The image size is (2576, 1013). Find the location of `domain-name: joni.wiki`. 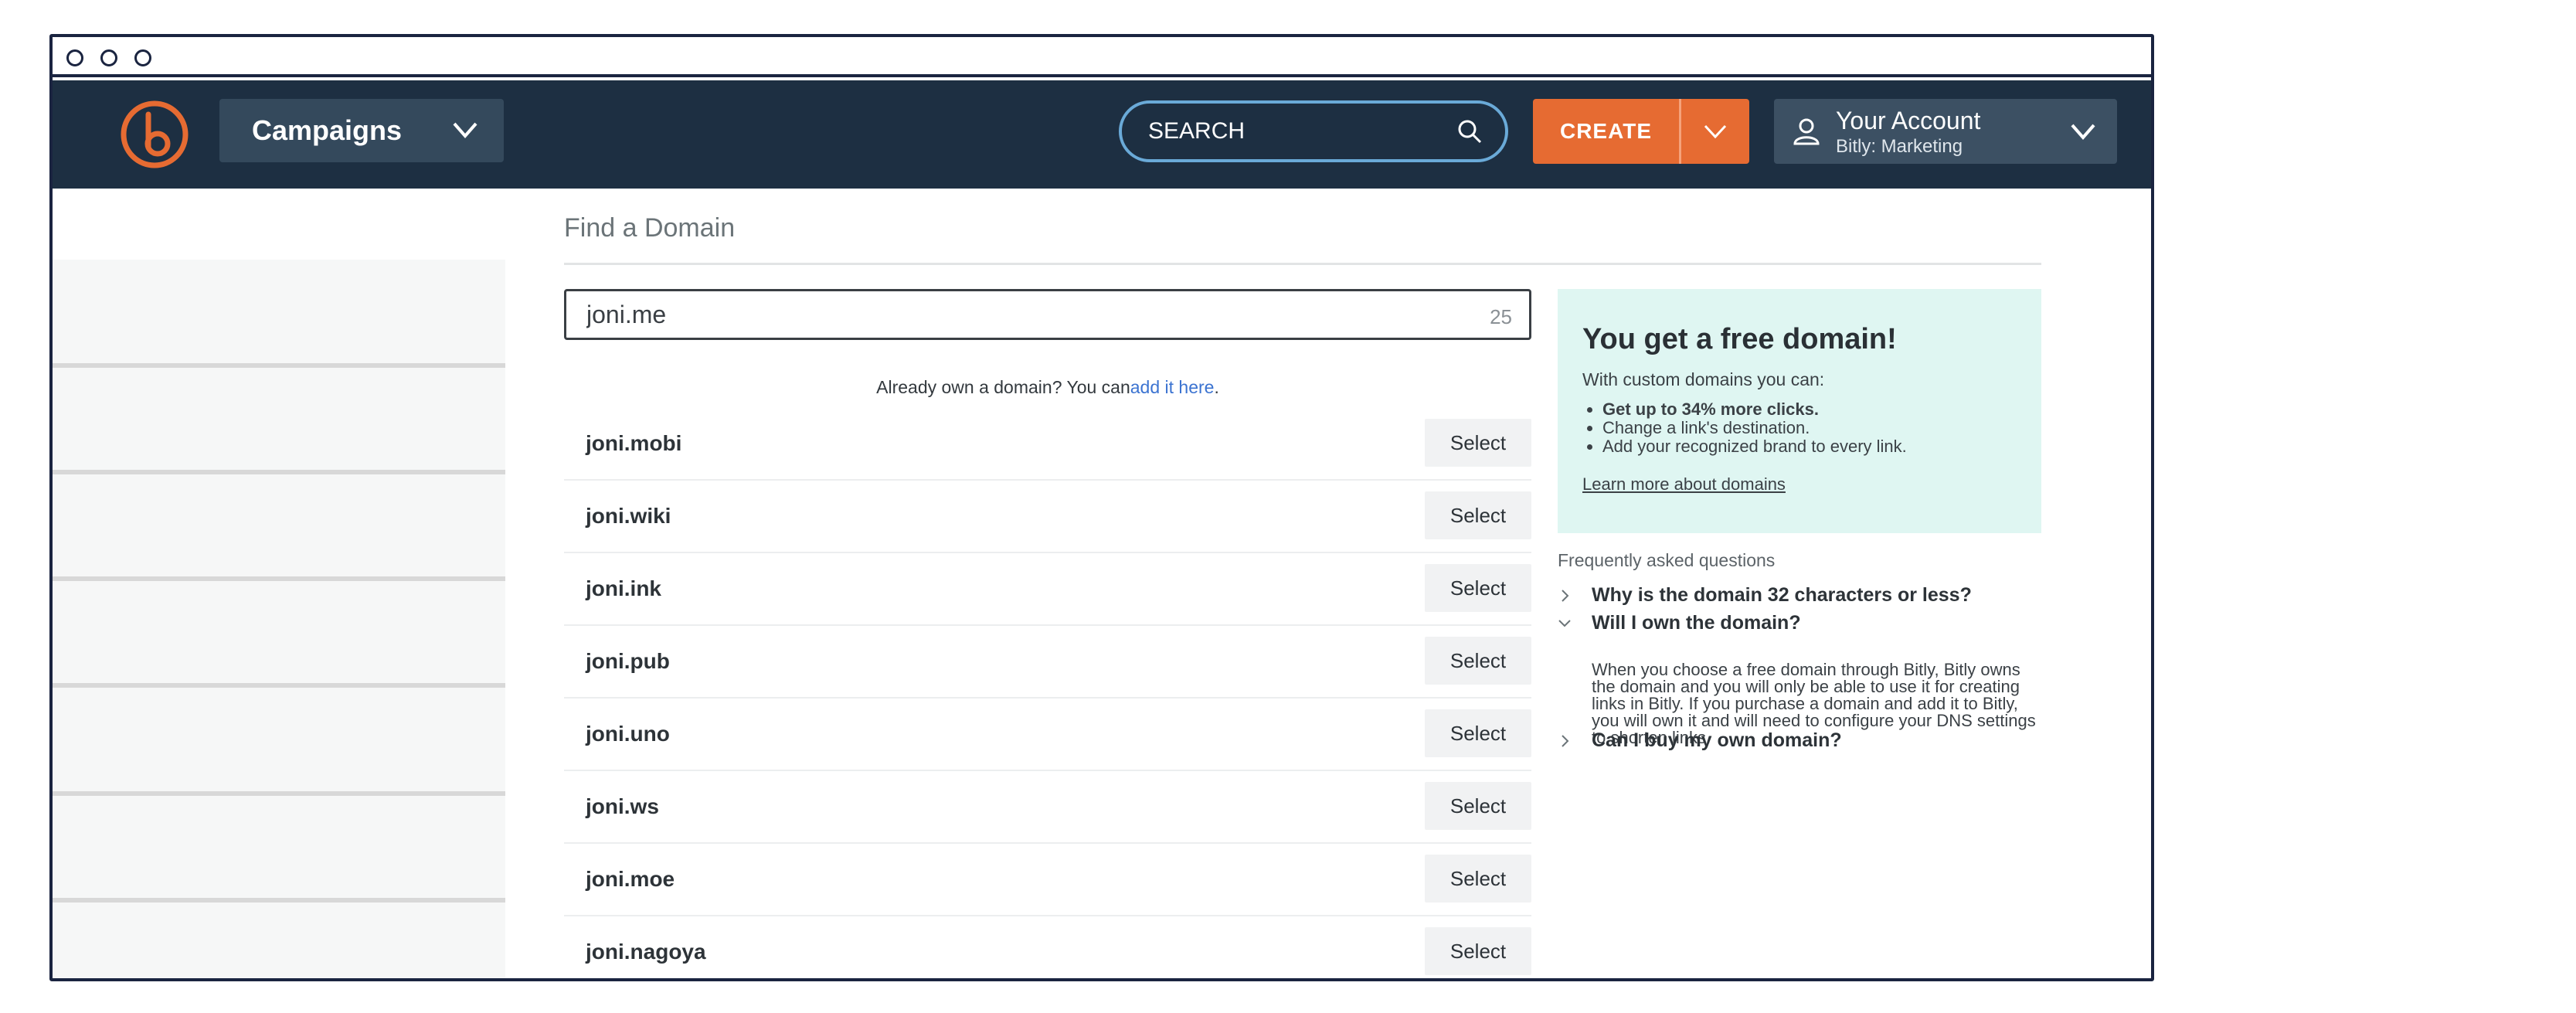

domain-name: joni.wiki is located at coordinates (628, 516).